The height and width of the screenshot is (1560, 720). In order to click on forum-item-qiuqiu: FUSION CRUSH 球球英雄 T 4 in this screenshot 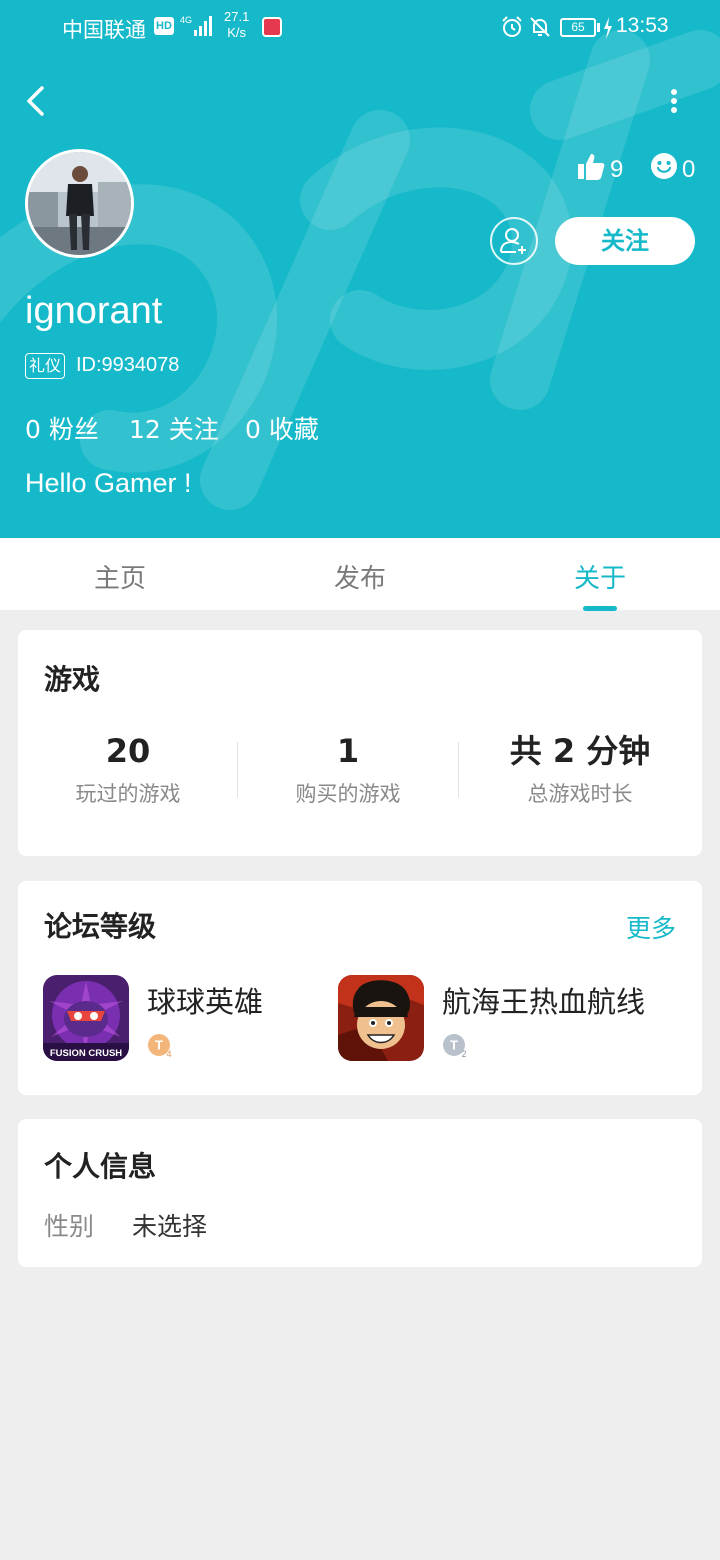, I will do `click(203, 1018)`.